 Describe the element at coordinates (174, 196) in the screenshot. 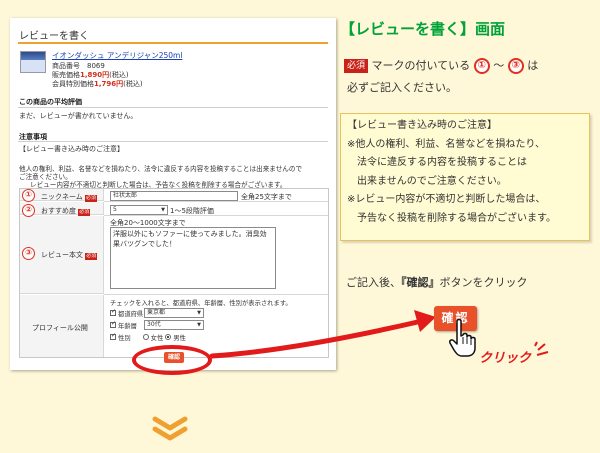

I see `nickname-input: 社状太郎` at that location.